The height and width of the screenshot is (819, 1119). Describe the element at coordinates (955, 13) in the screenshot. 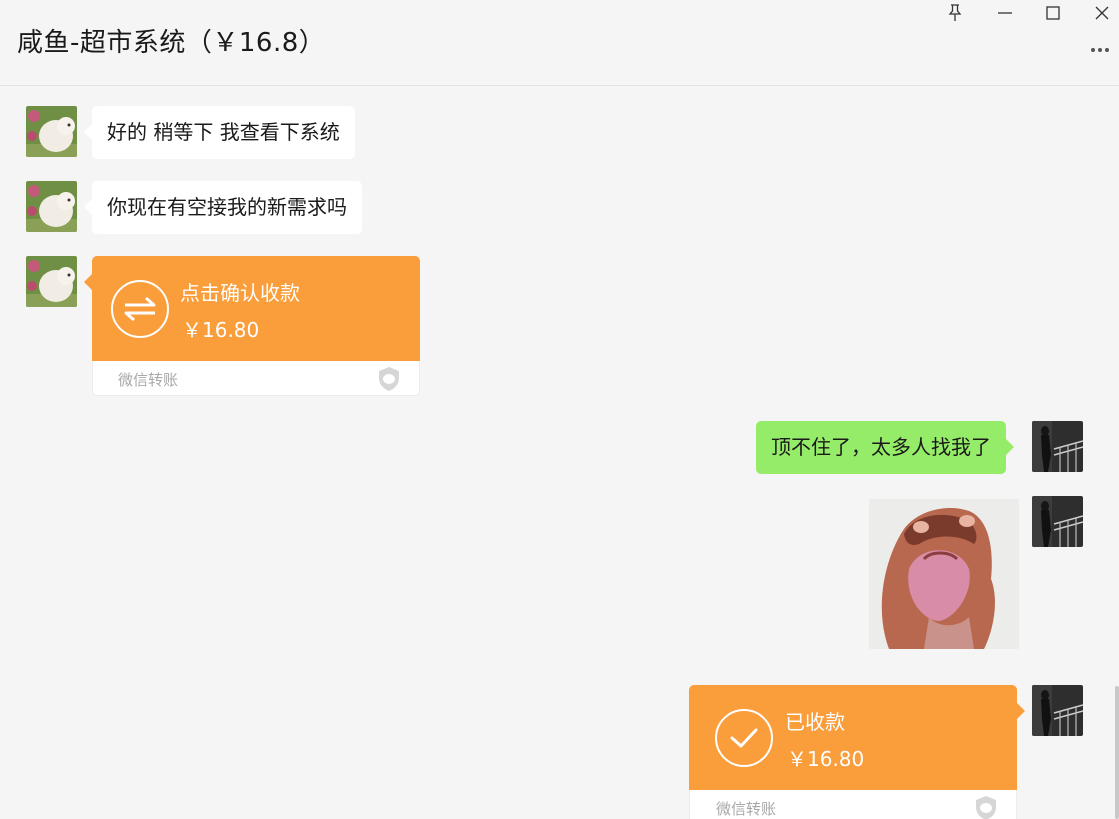

I see `pin-icon` at that location.